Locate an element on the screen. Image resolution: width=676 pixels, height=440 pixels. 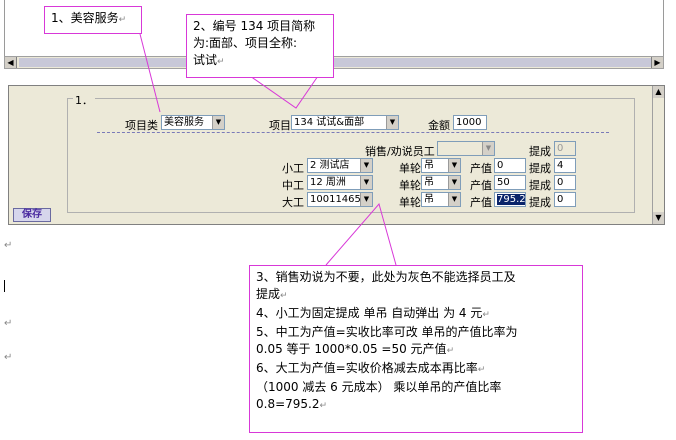
callout-2: 2、编号 134 项目简称 为:面部、项目全称: 试试↵ is located at coordinates (260, 46).